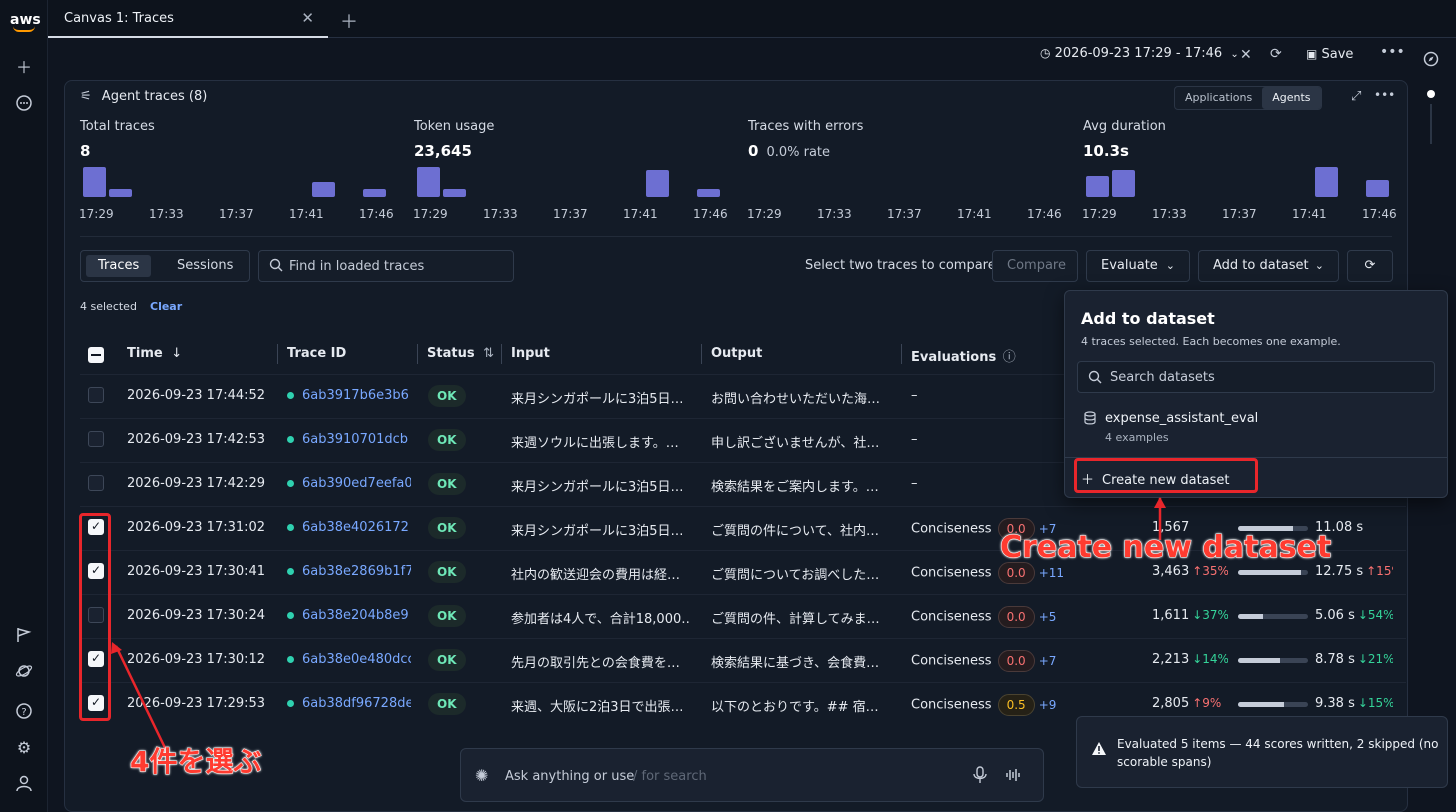 The image size is (1456, 812). Describe the element at coordinates (1375, 615) in the screenshot. I see `duration-delta: ↓54%` at that location.